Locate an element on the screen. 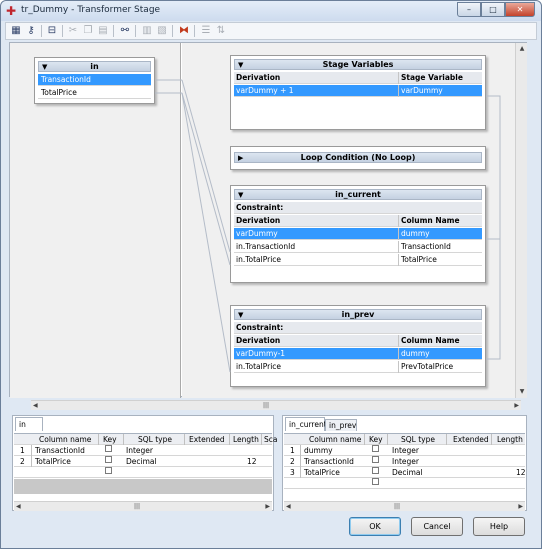  help-button: Help is located at coordinates (499, 526).